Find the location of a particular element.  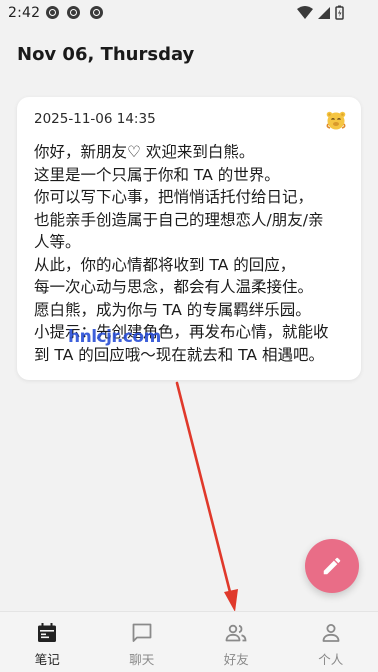

note-line: 你好，新朋友♡ 欢迎来到白熊。 is located at coordinates (144, 152).